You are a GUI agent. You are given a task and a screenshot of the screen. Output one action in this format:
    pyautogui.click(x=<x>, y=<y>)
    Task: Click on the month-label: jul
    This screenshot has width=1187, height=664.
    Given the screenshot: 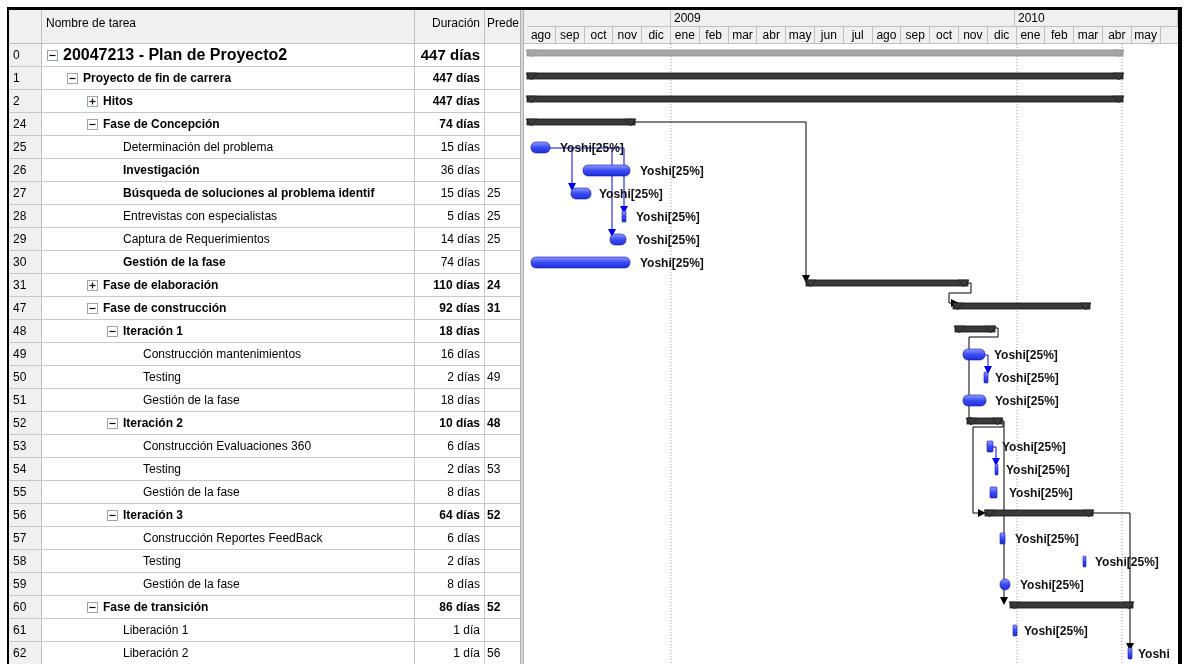 What is the action you would take?
    pyautogui.click(x=857, y=35)
    